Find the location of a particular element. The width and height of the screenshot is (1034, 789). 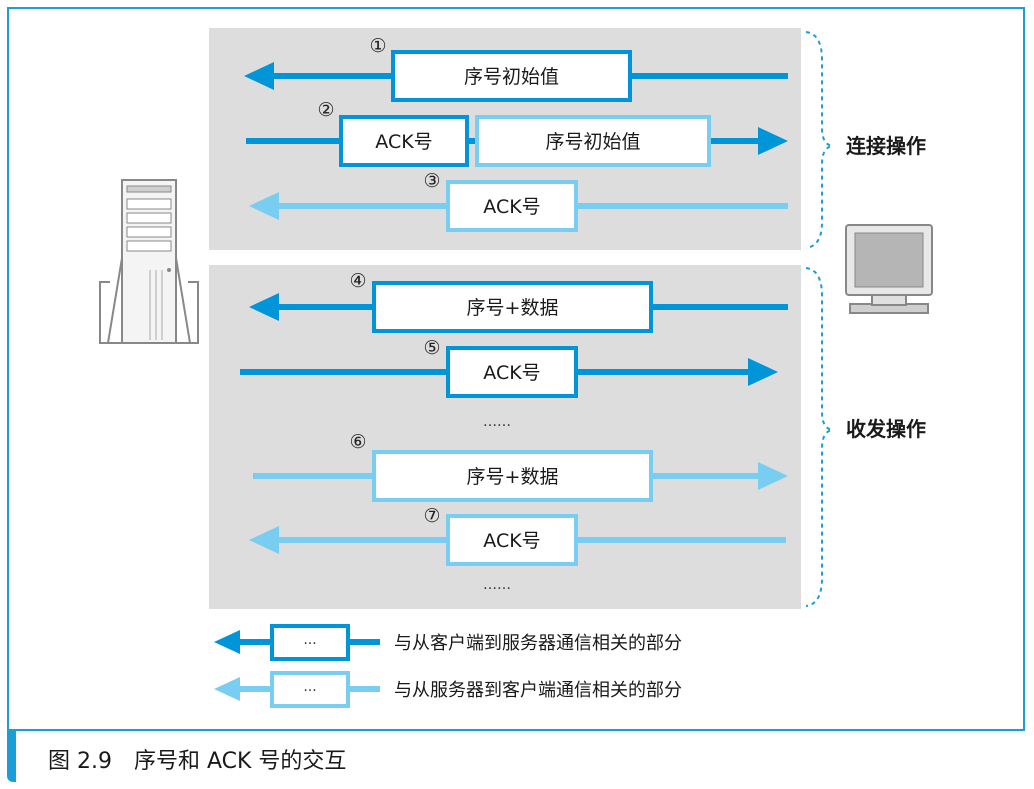

legend-label-light: 与从服务器到客户端通信相关的部分 is located at coordinates (538, 690).